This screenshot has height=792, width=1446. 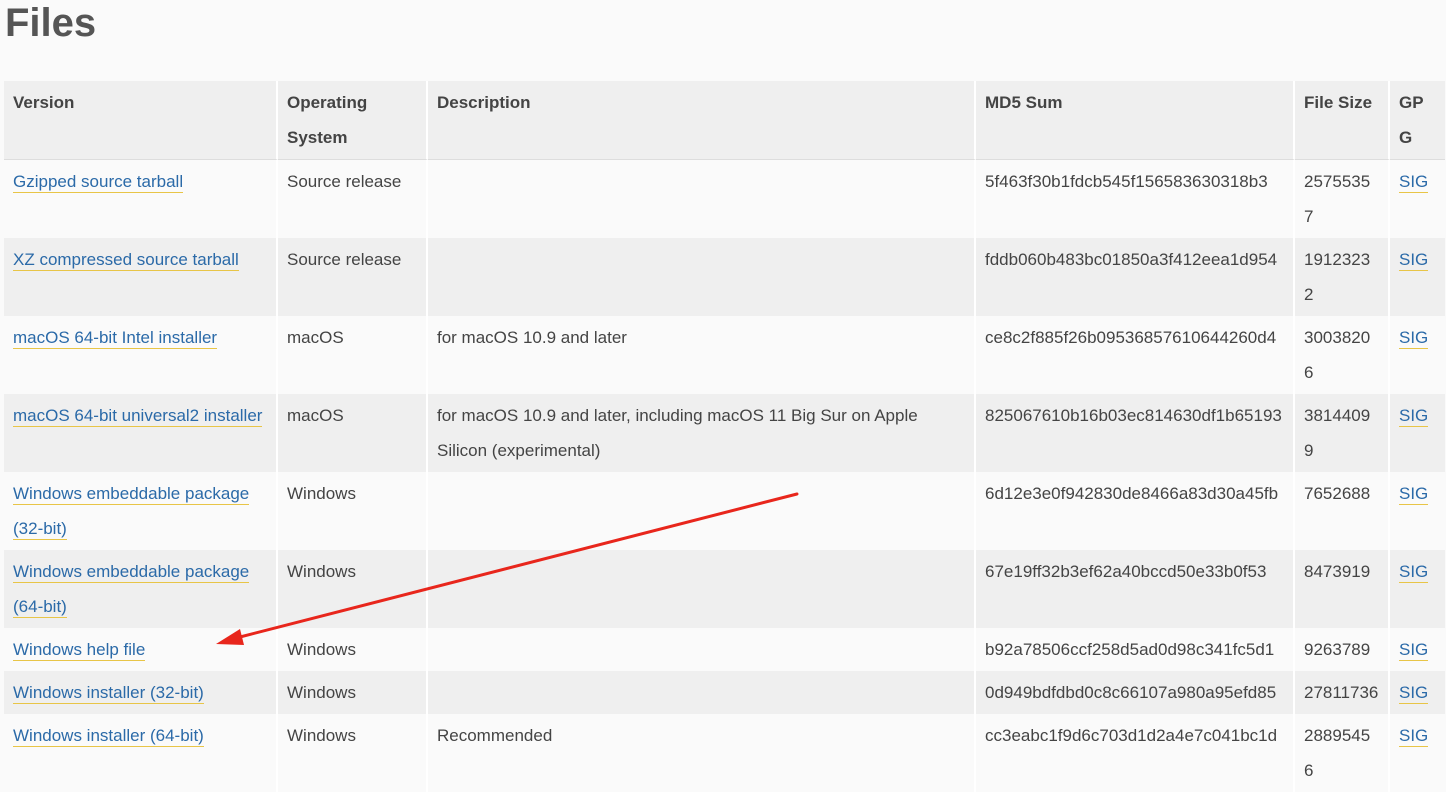 What do you see at coordinates (1135, 692) in the screenshot?
I see `md5-cell: 0d949bdfdbd0c8c66107a980a95efd85` at bounding box center [1135, 692].